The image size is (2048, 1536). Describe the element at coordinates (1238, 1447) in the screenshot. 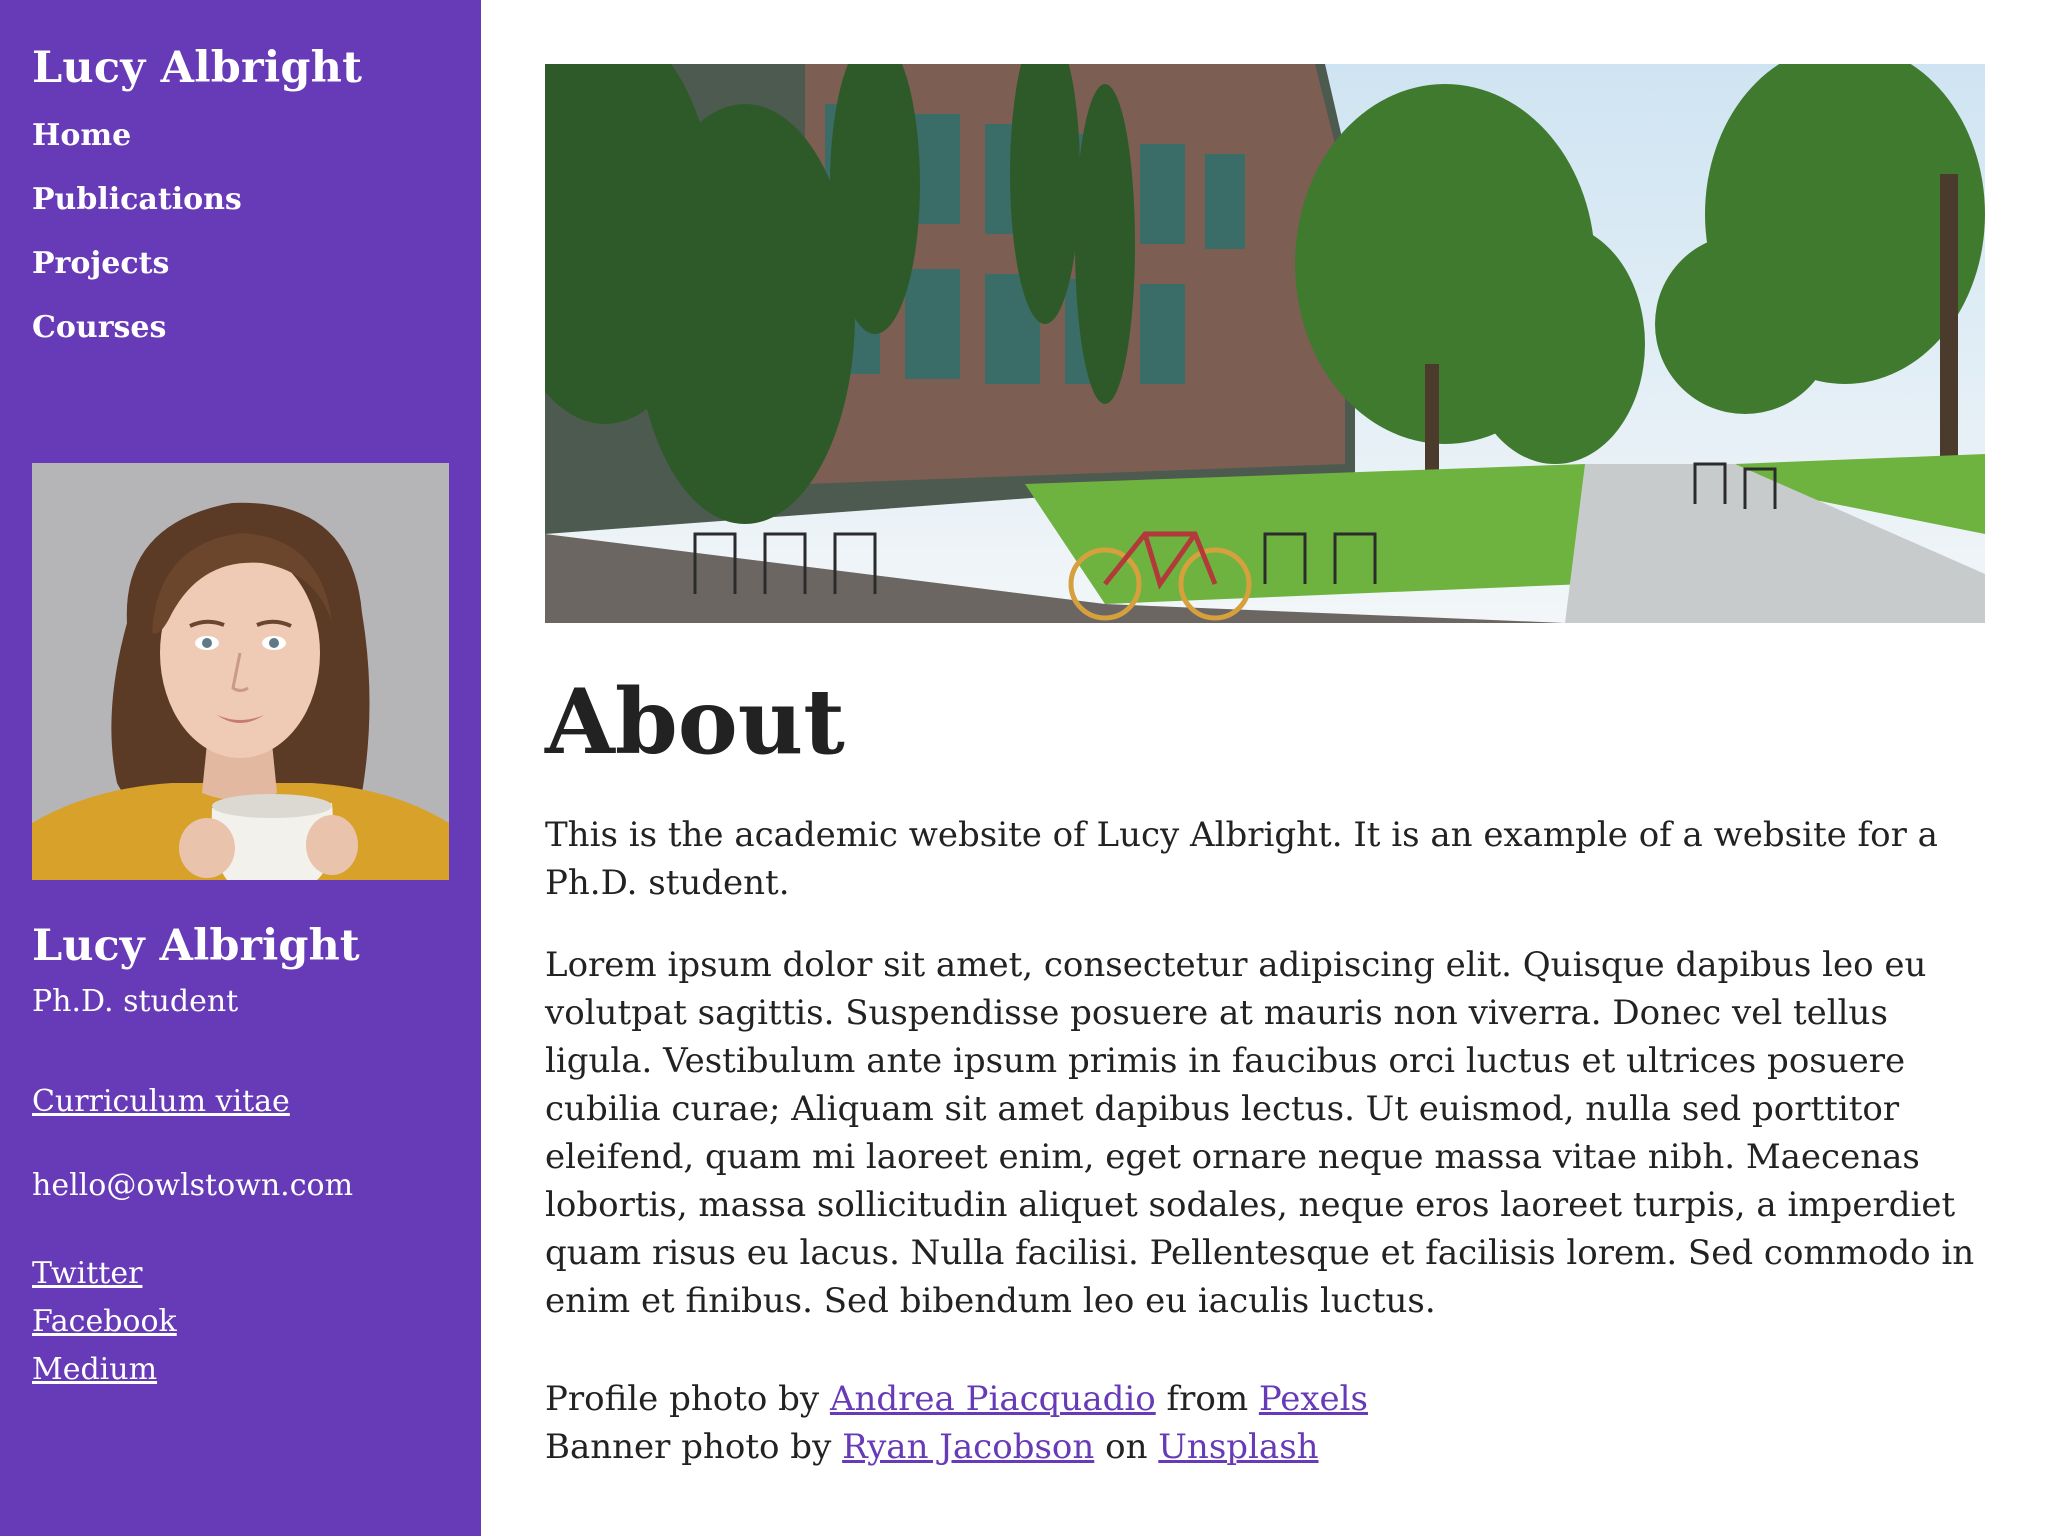

I see `unsplash-link: Unsplash` at that location.